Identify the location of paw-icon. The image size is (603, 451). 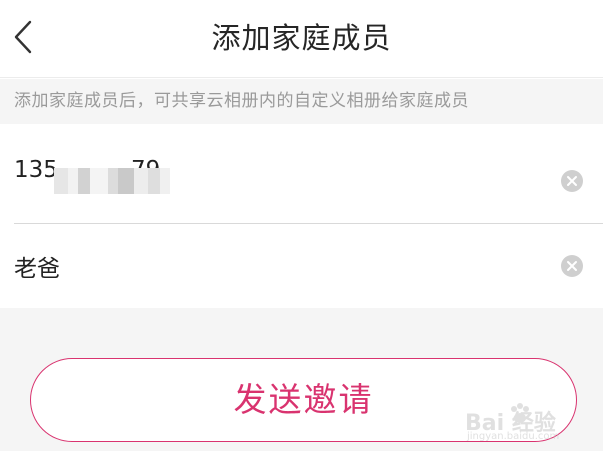
(520, 413).